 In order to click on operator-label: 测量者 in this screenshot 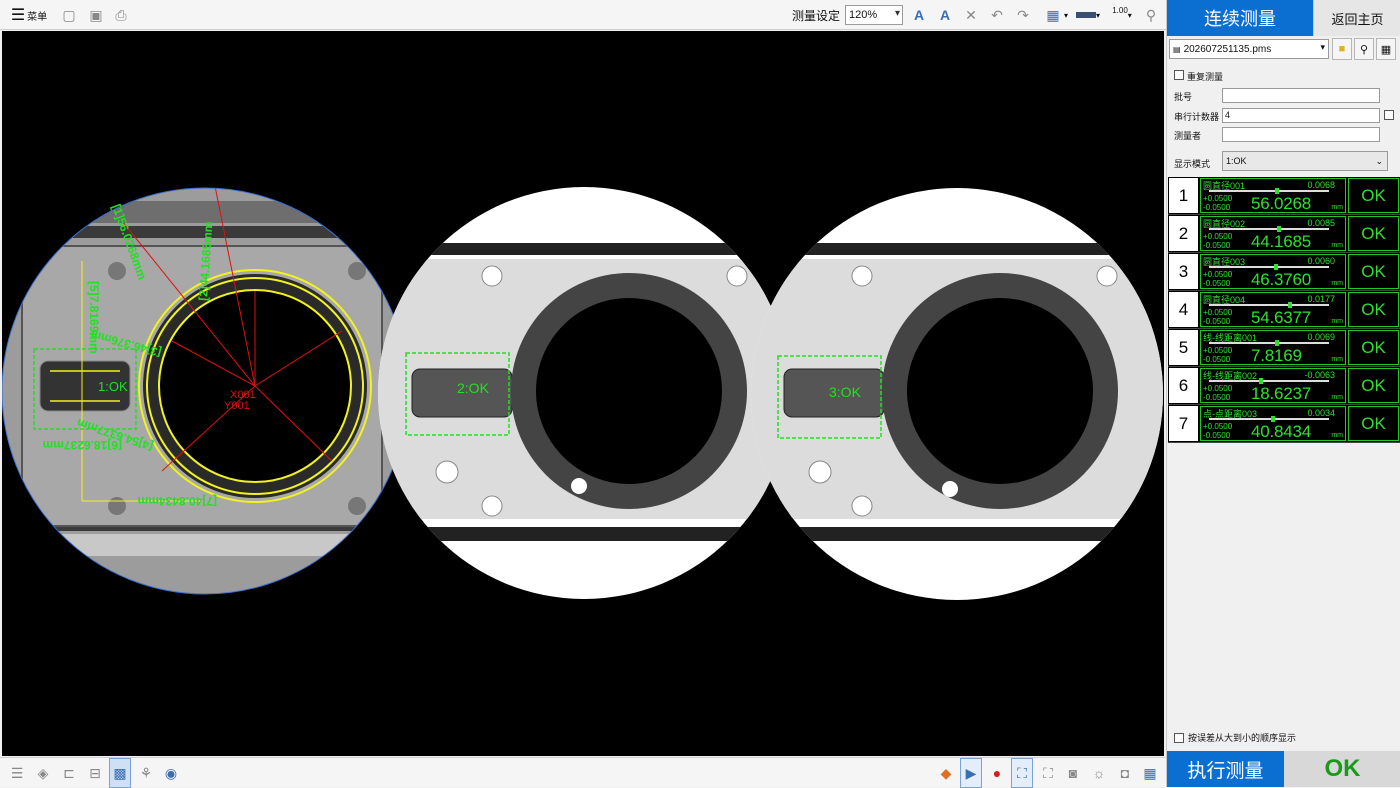, I will do `click(1188, 136)`.